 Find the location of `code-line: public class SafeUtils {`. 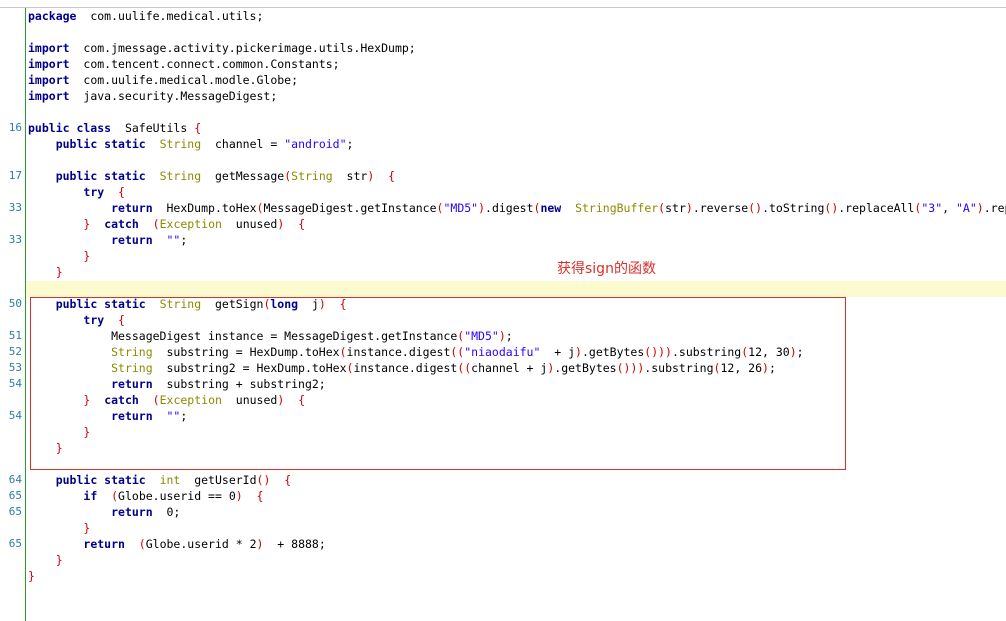

code-line: public class SafeUtils { is located at coordinates (517, 128).